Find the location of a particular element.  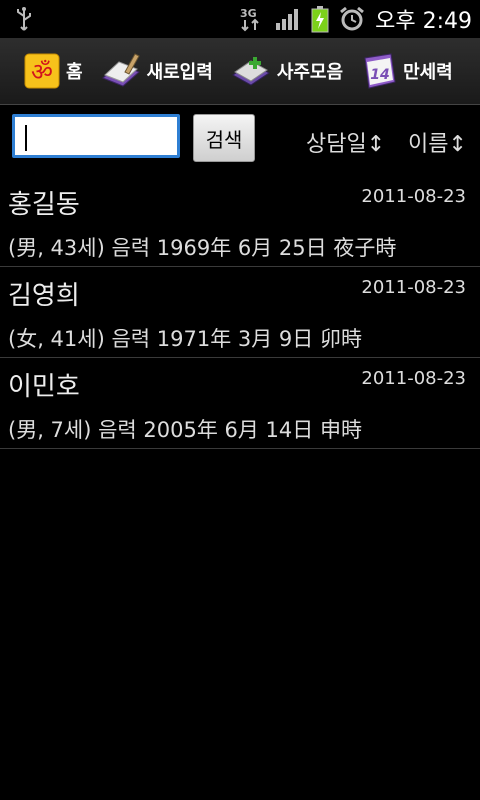

svg-text: ॐ is located at coordinates (42, 72).